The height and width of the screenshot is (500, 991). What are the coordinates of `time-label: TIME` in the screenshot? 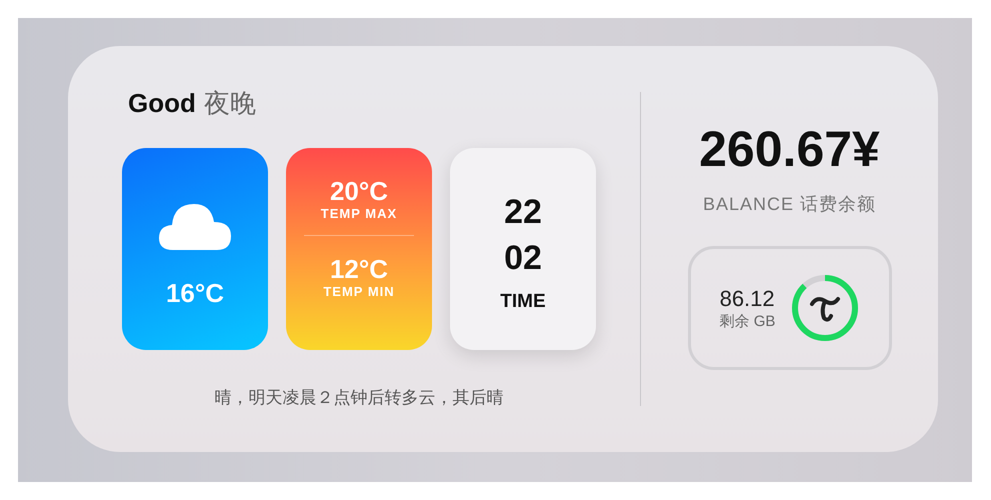 It's located at (523, 302).